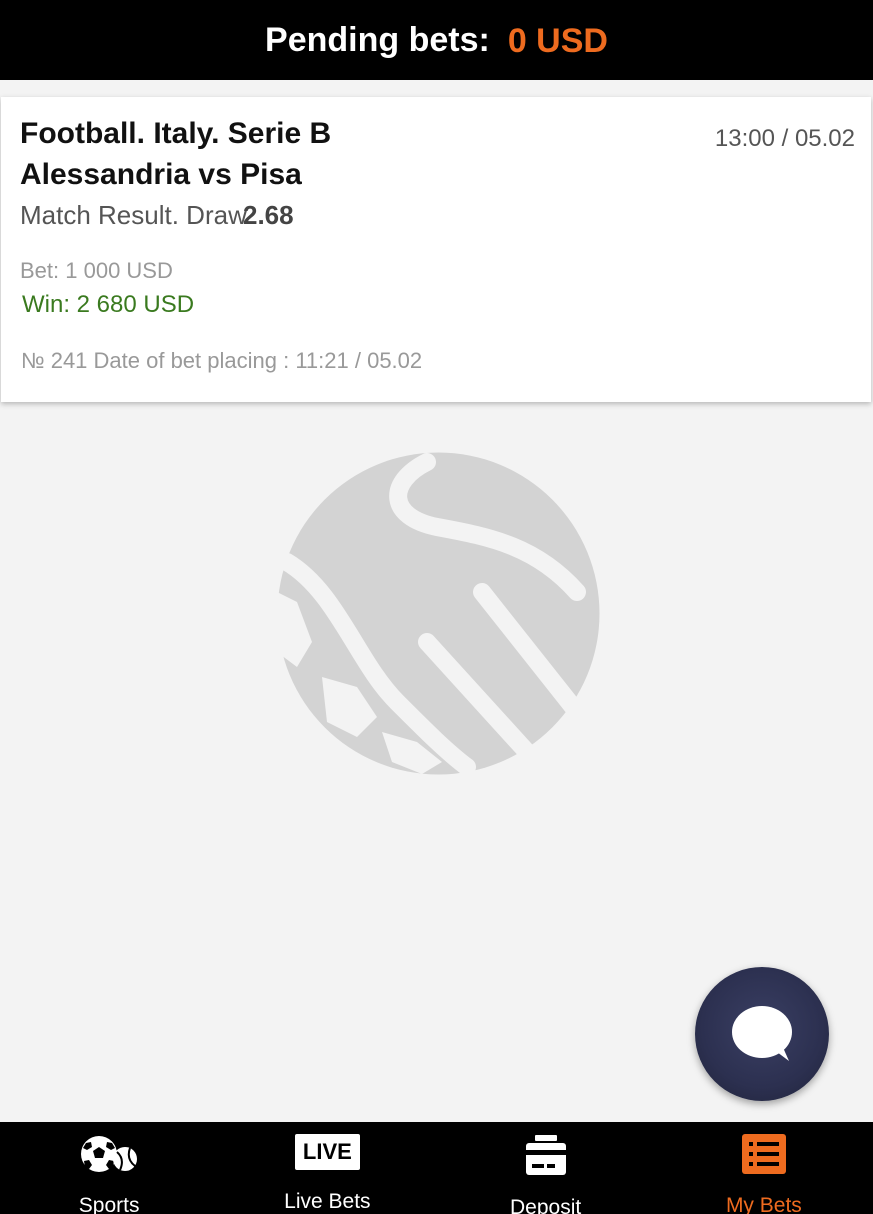 The width and height of the screenshot is (873, 1214). What do you see at coordinates (557, 40) in the screenshot?
I see `pending-bets-value: 0 USD` at bounding box center [557, 40].